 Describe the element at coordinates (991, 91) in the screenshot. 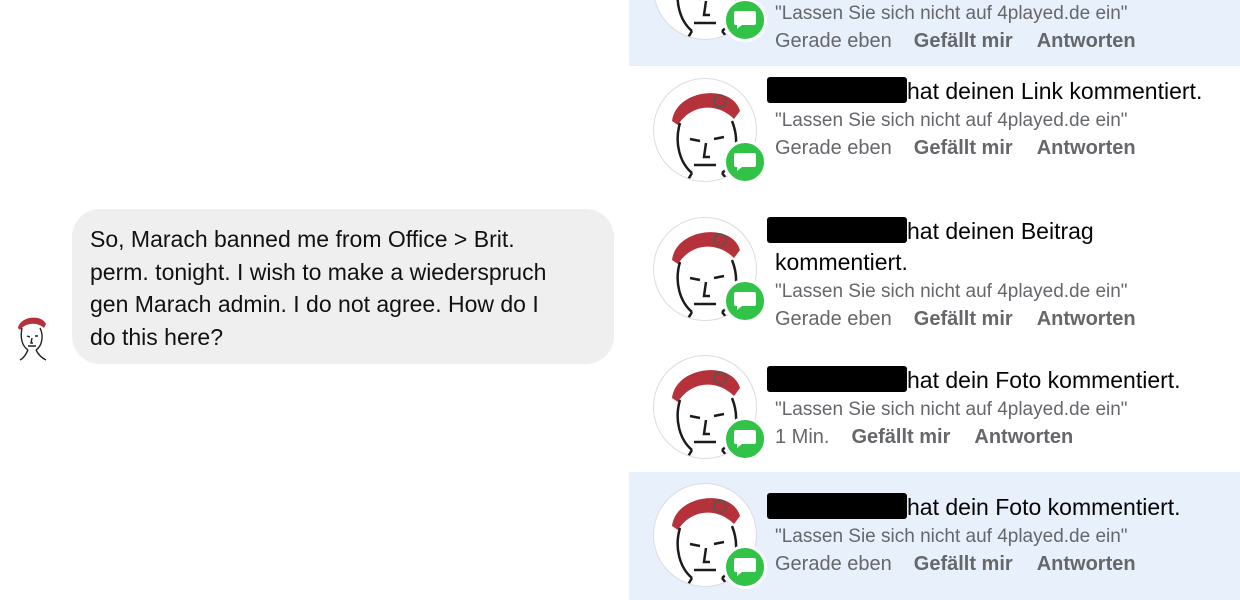

I see `notification-title: hat deinen Link kommentiert.` at that location.